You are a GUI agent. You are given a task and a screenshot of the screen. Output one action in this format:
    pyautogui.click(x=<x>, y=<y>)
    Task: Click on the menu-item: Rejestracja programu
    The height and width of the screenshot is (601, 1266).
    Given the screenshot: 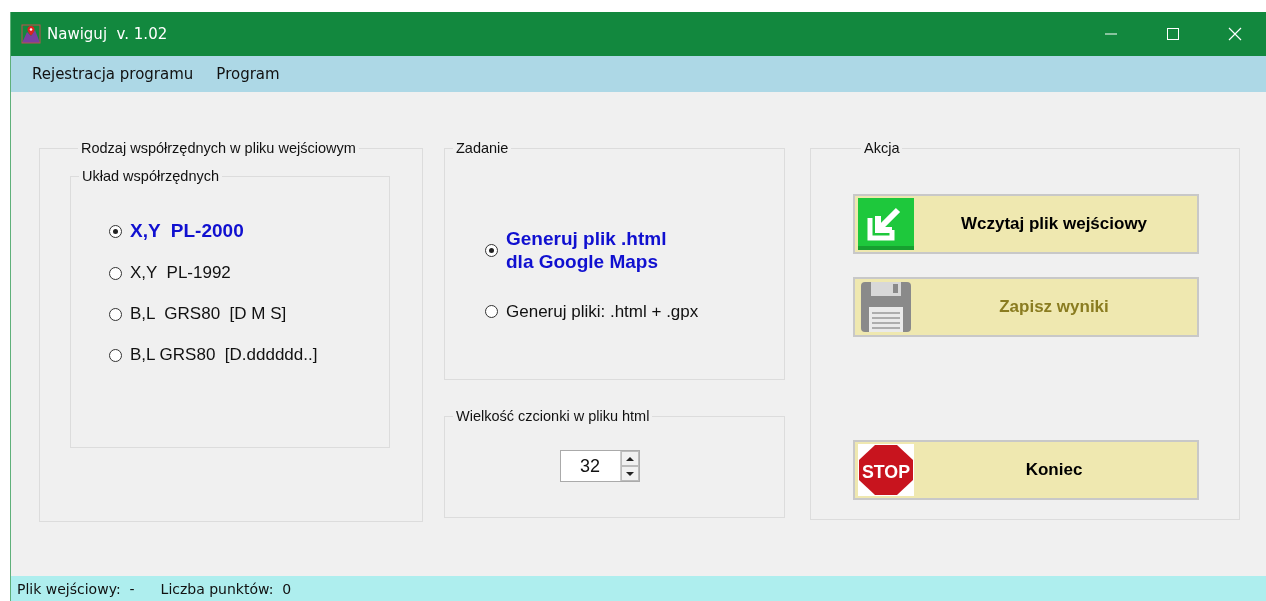 What is the action you would take?
    pyautogui.click(x=115, y=74)
    